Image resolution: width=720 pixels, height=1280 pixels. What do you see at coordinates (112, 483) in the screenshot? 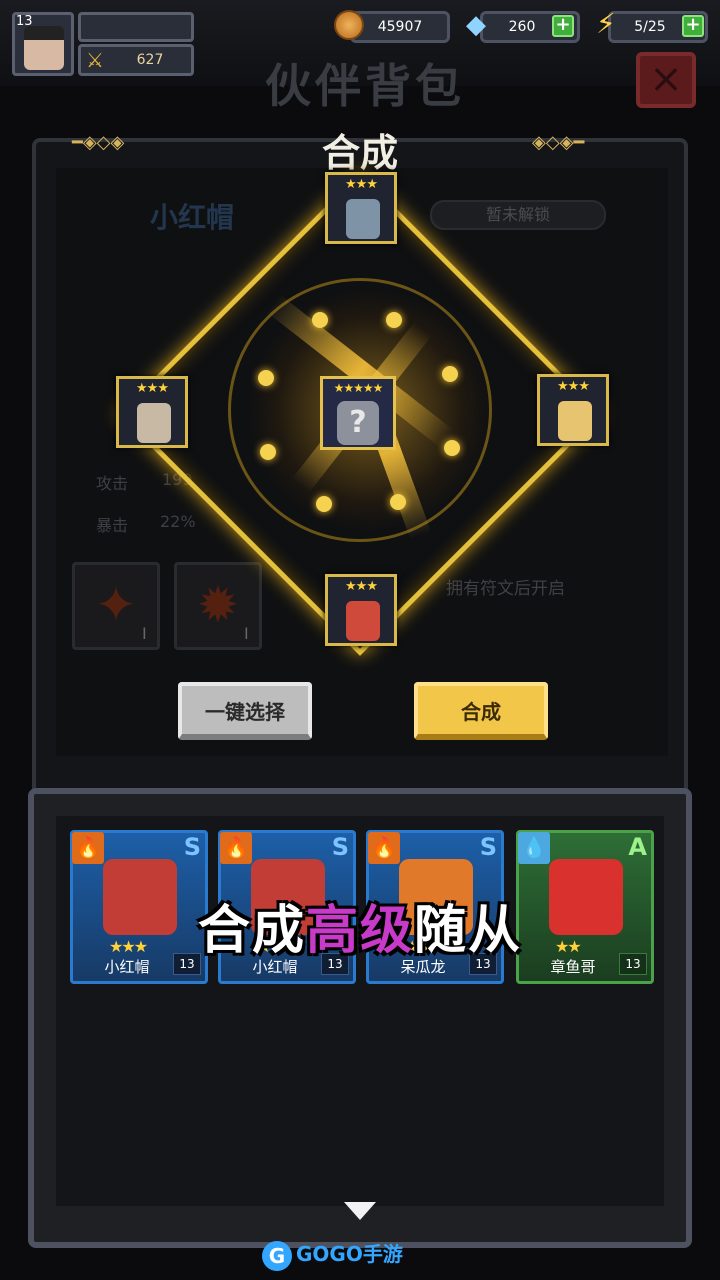
I see `stat-label-attack: 攻击` at bounding box center [112, 483].